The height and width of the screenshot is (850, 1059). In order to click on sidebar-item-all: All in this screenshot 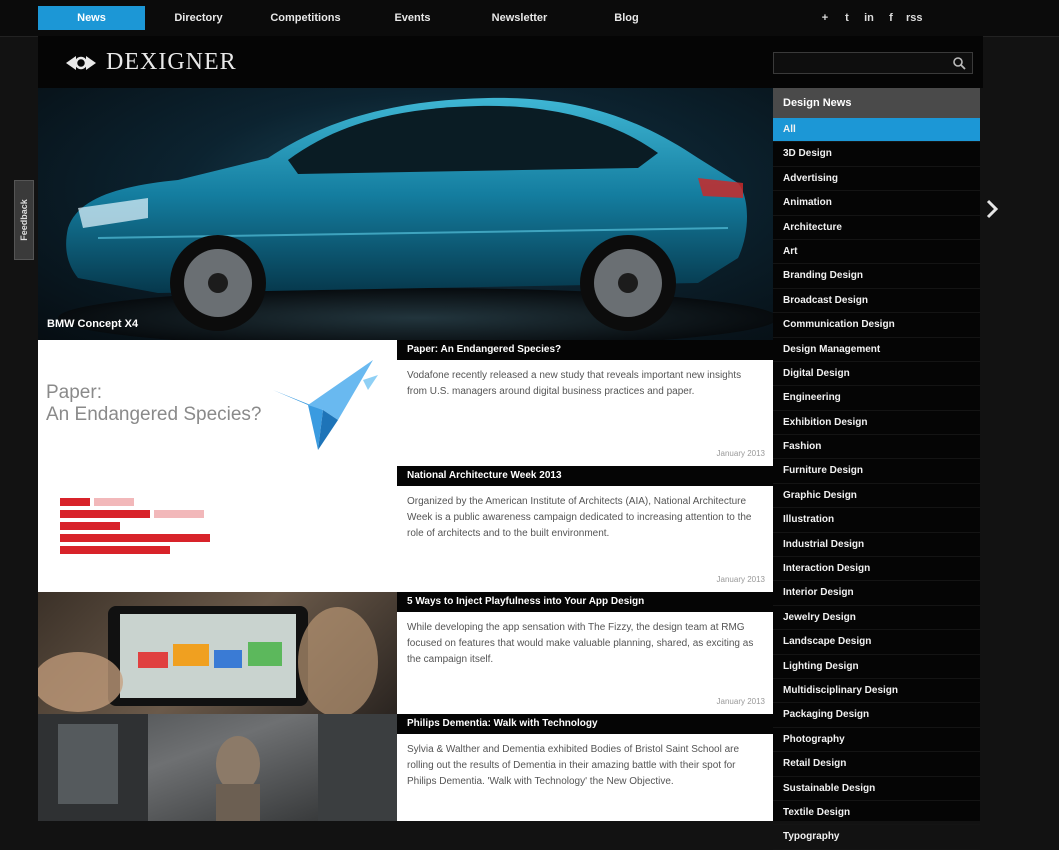, I will do `click(876, 130)`.